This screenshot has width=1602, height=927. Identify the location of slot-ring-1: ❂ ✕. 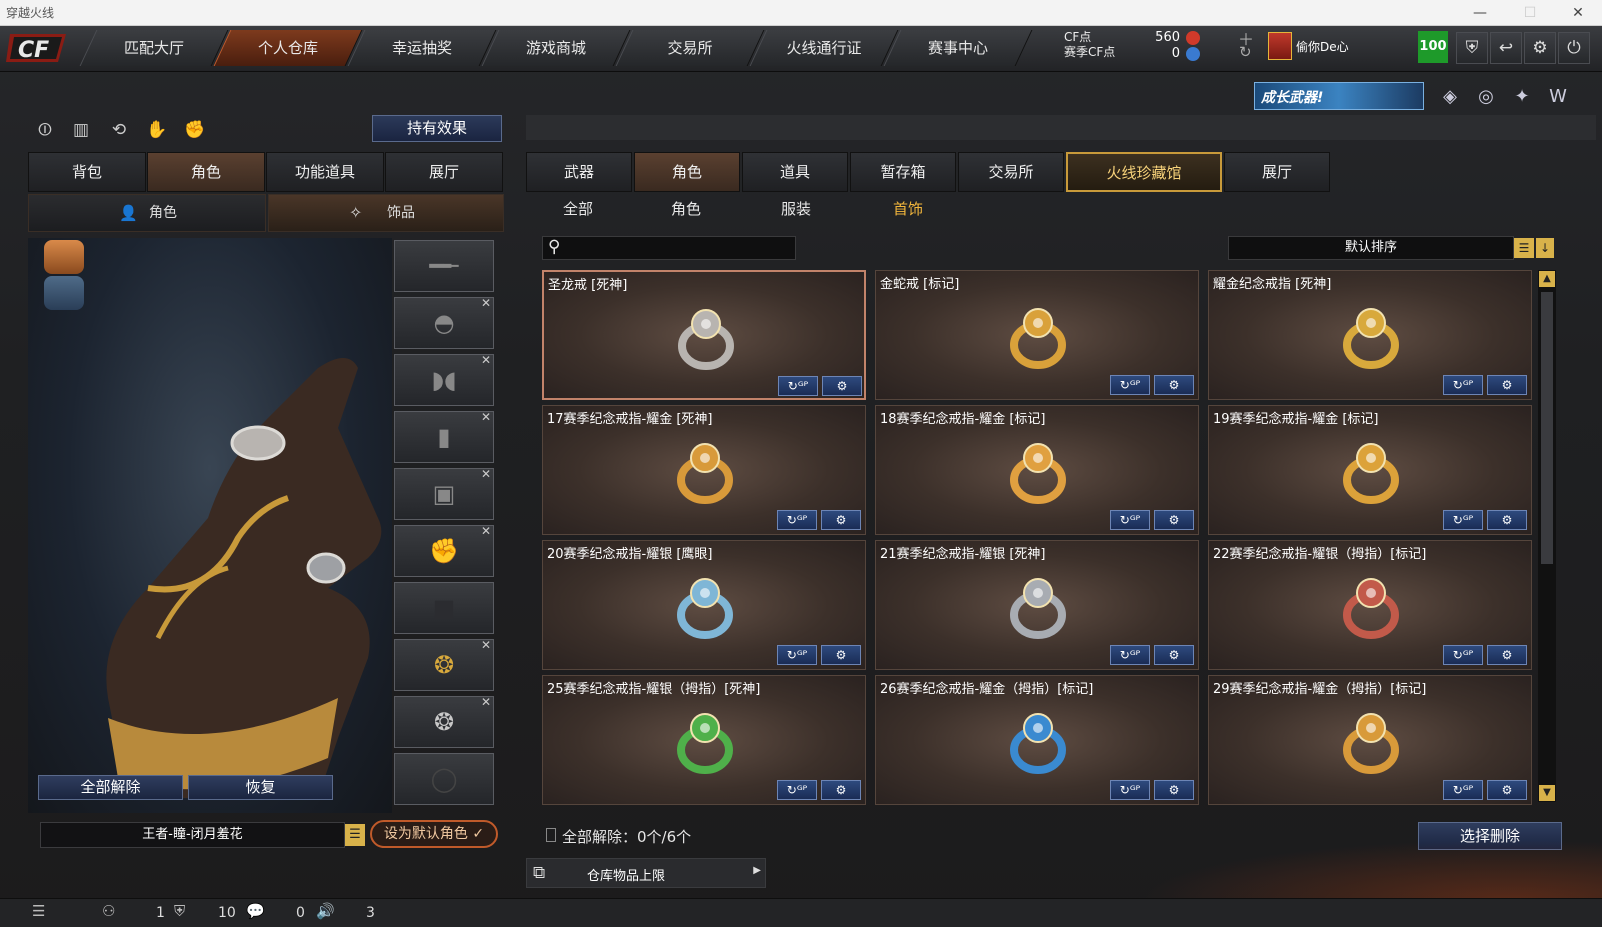
(444, 664).